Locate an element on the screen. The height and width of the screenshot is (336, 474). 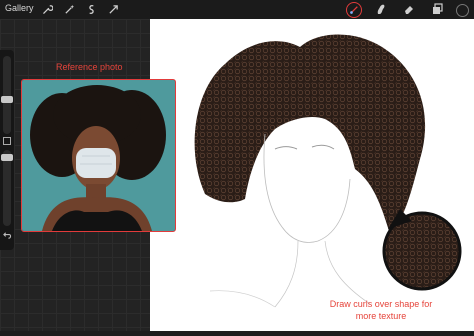
brush-opacity-thumb is located at coordinates (7, 157).